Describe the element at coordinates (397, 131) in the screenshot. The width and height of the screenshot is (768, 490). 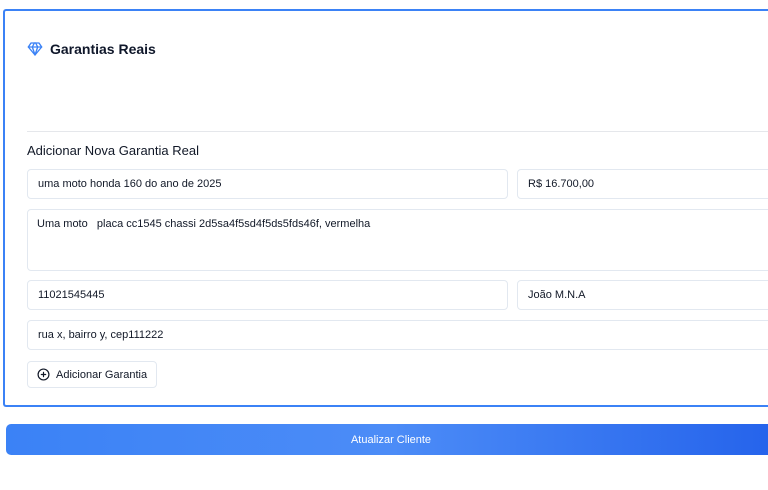
I see `divider` at that location.